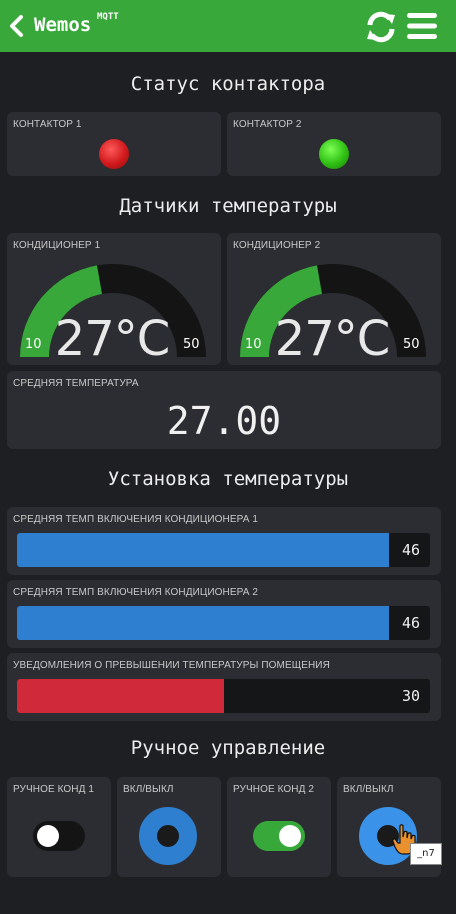  Describe the element at coordinates (228, 479) in the screenshot. I see `setpoints-section-title: Установка температуры` at that location.